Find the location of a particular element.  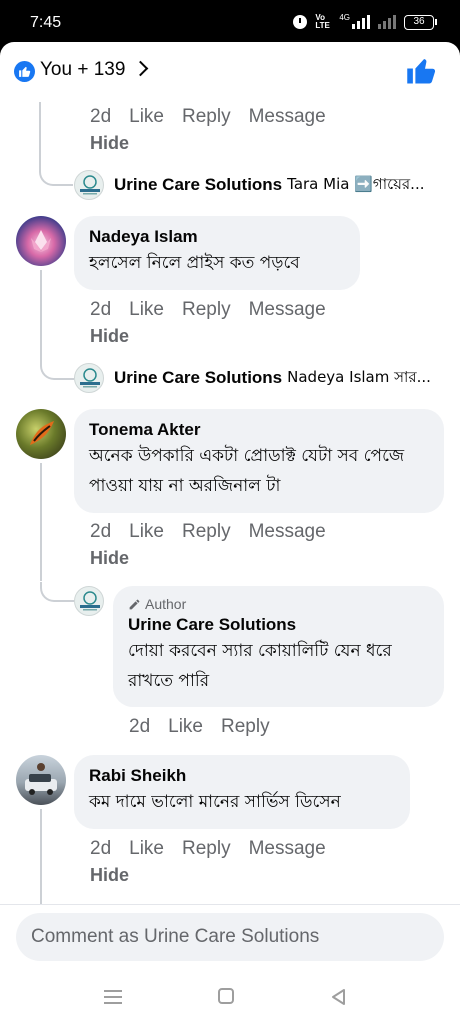

status-bar: 7:45 Vo LTE 4G 36 is located at coordinates (230, 21).